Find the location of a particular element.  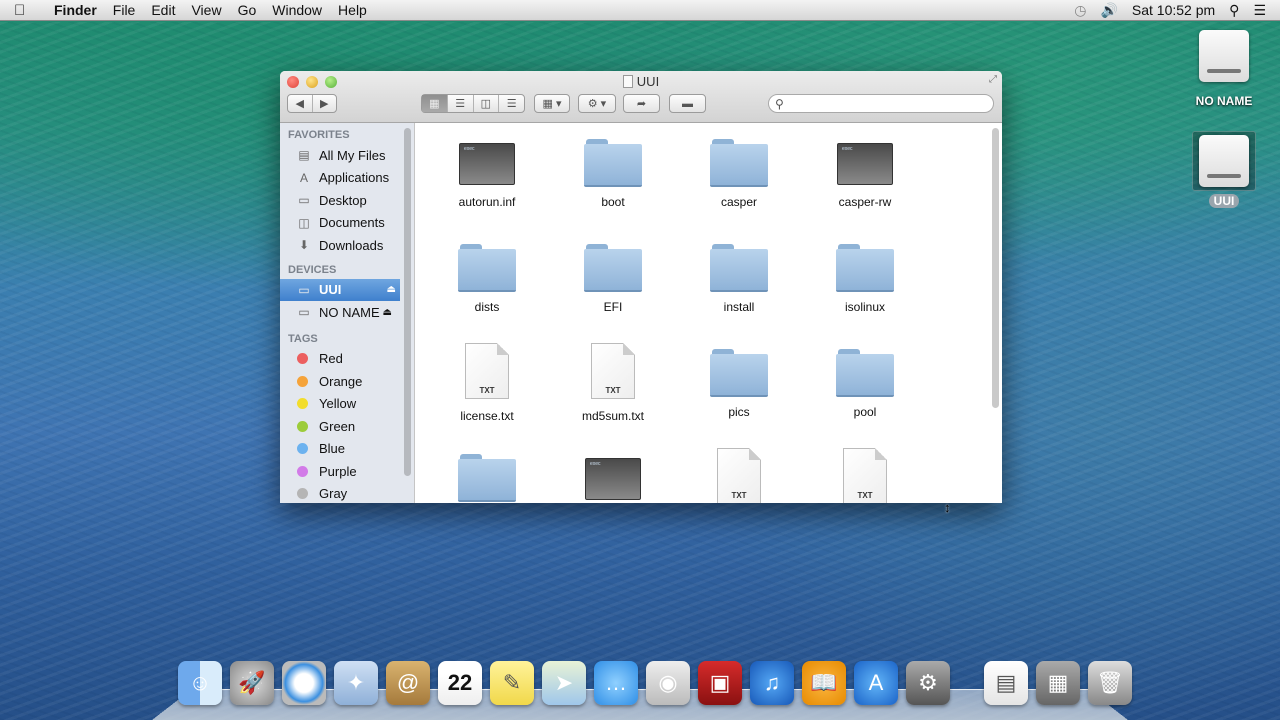

menu-view: View is located at coordinates (206, 10).